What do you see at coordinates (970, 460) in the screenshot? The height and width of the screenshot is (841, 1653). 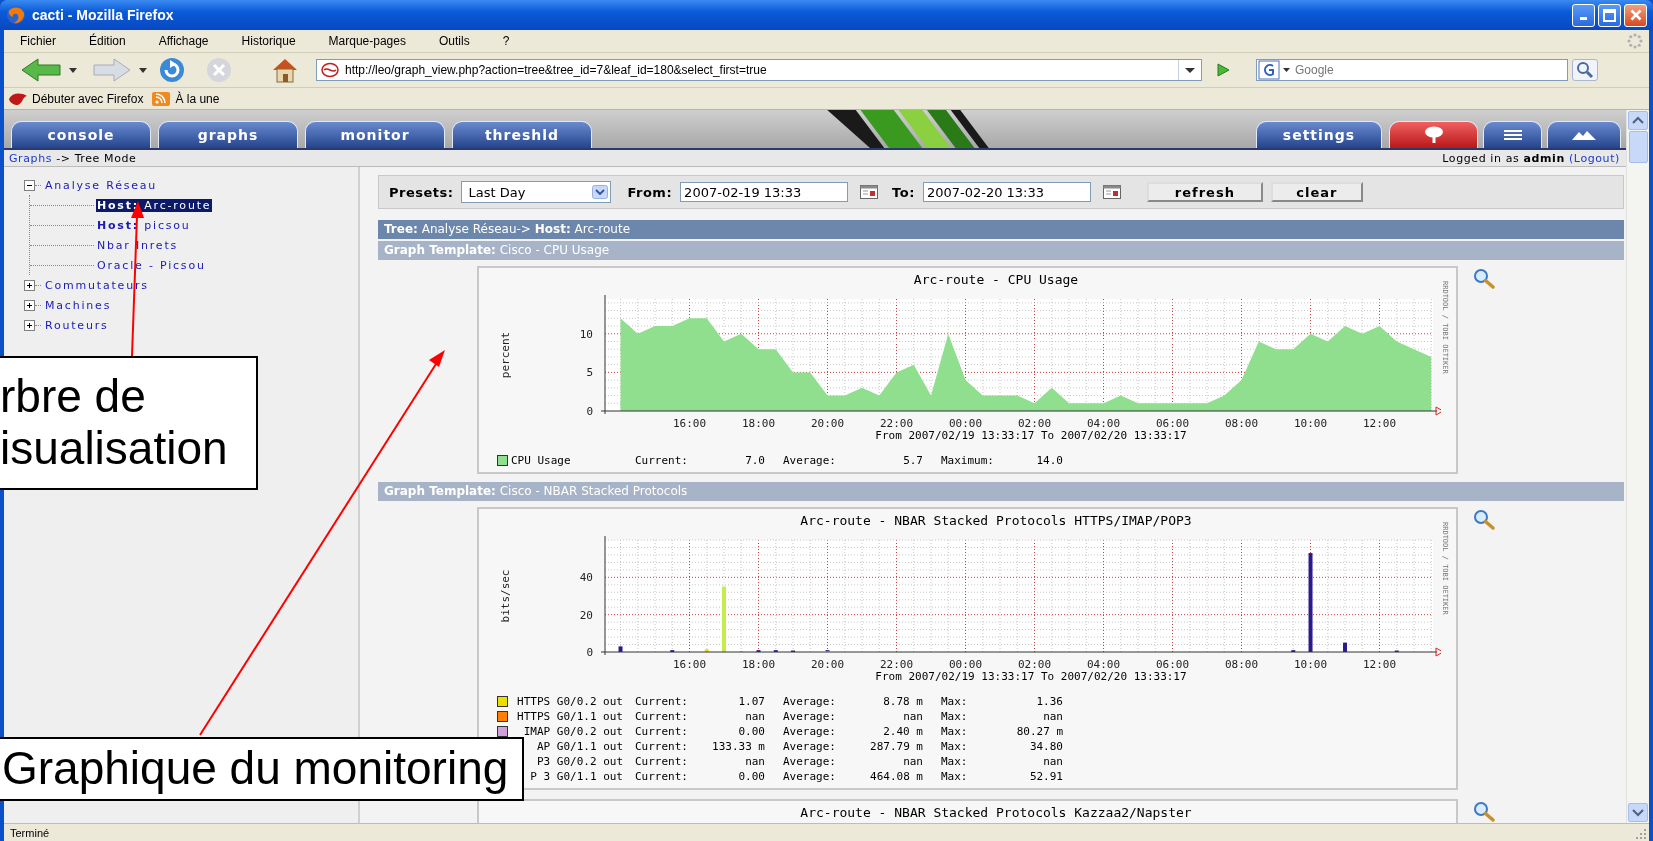 I see `legend-key: Maximum:` at bounding box center [970, 460].